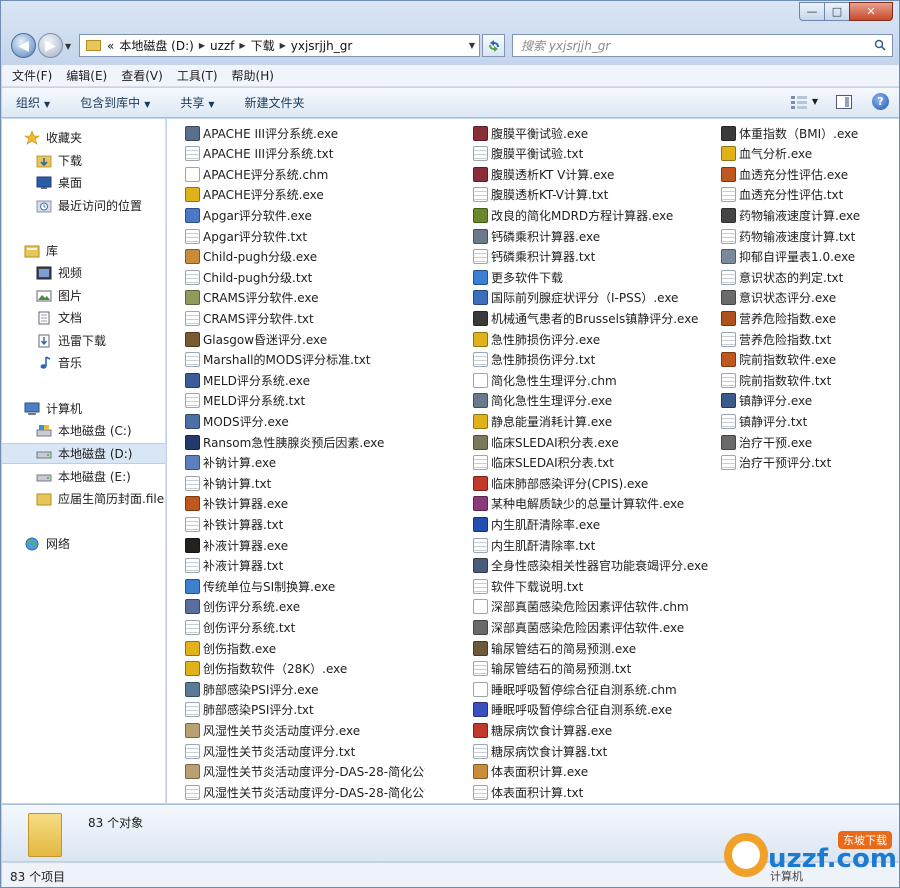  Describe the element at coordinates (593, 215) in the screenshot. I see `file-item: 改良的简化MDRD方程计算器.exe` at that location.